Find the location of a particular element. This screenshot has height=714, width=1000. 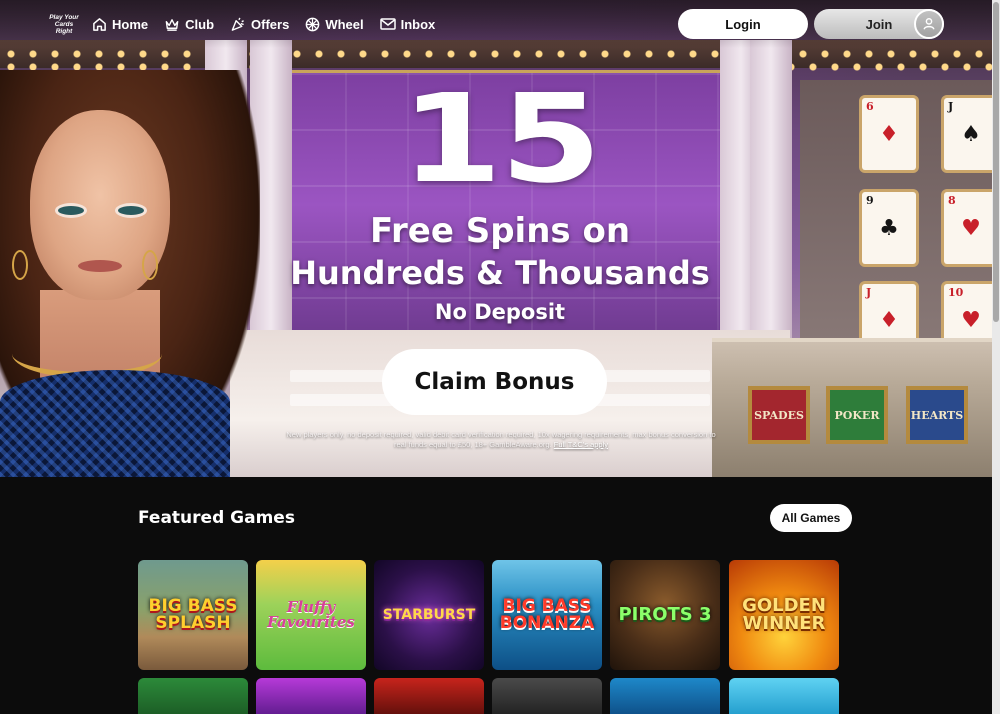

nav-home: Home is located at coordinates (120, 24).